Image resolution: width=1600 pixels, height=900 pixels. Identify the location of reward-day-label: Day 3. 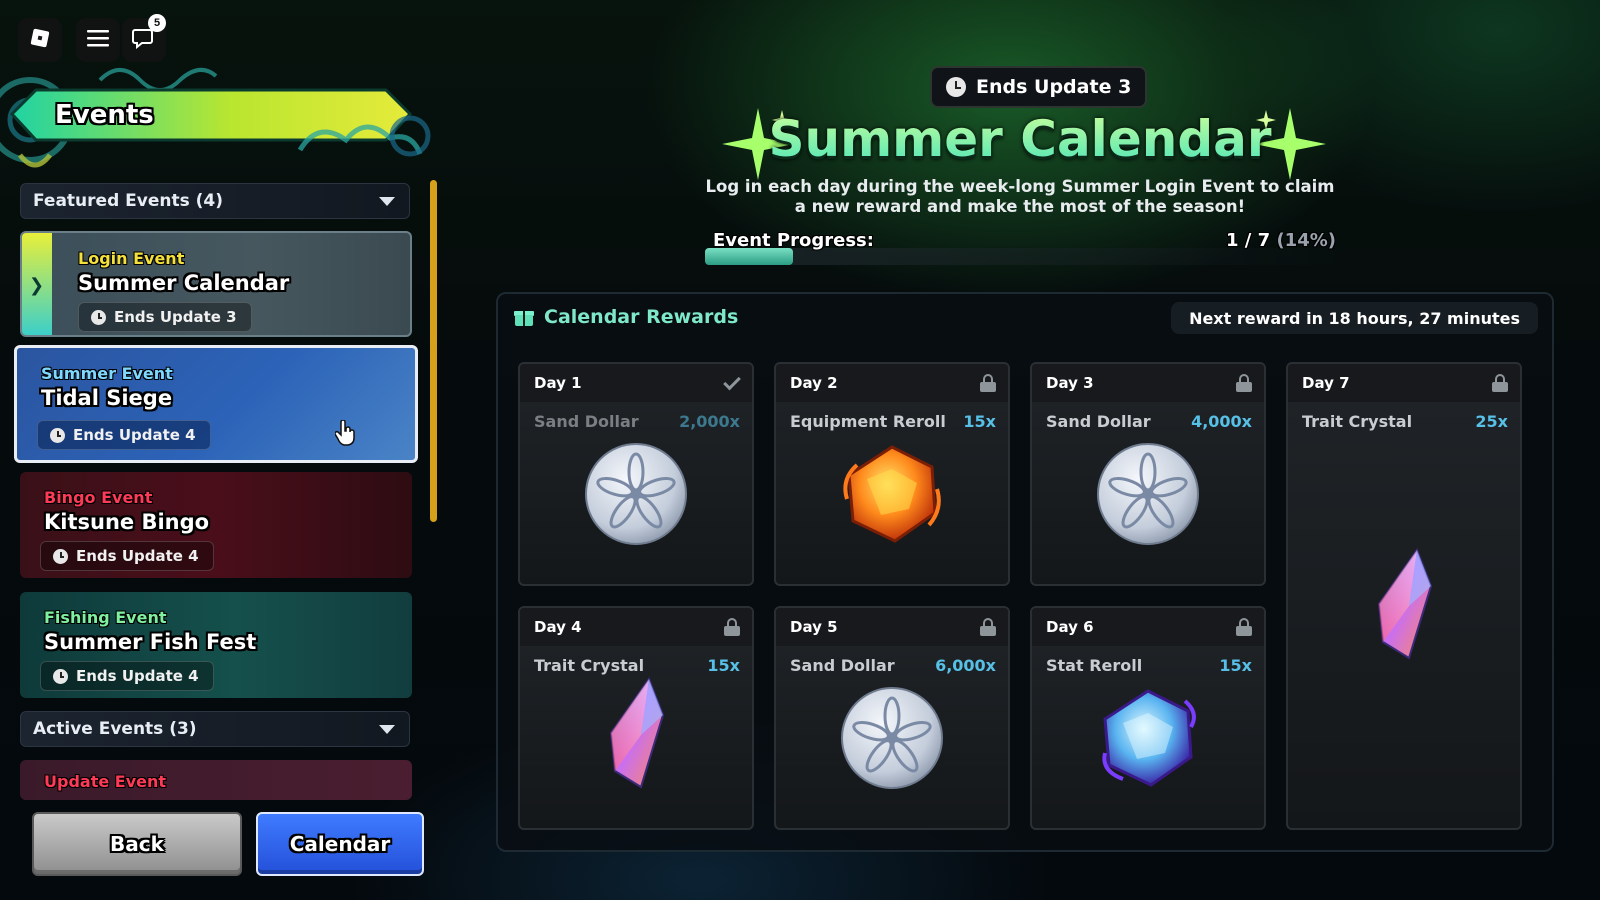
(1070, 383).